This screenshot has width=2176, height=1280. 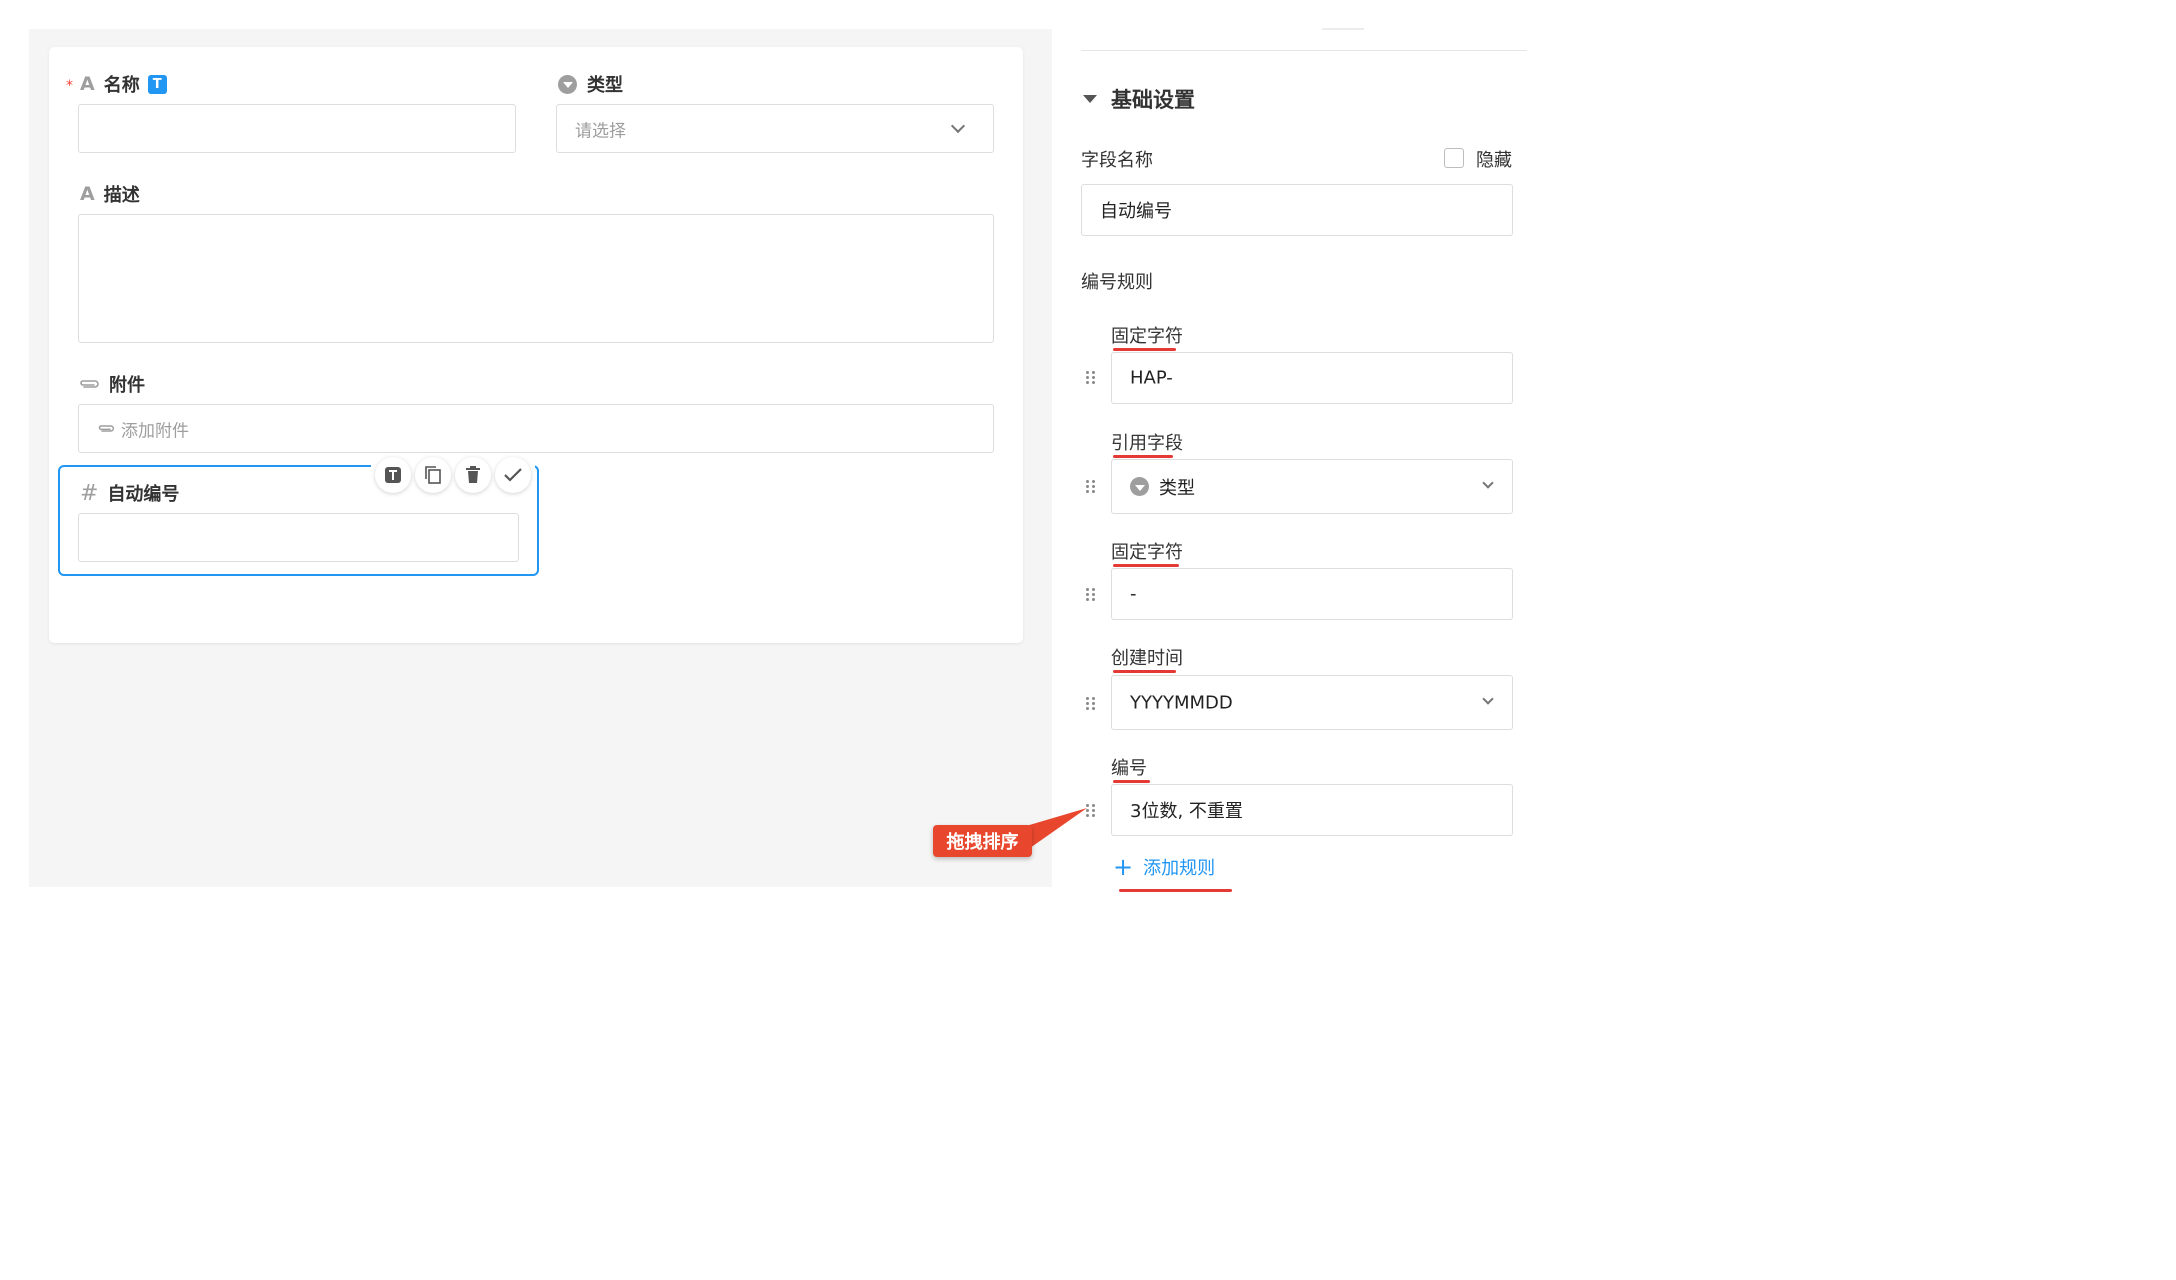 What do you see at coordinates (1343, 29) in the screenshot?
I see `panel-tab-indicator` at bounding box center [1343, 29].